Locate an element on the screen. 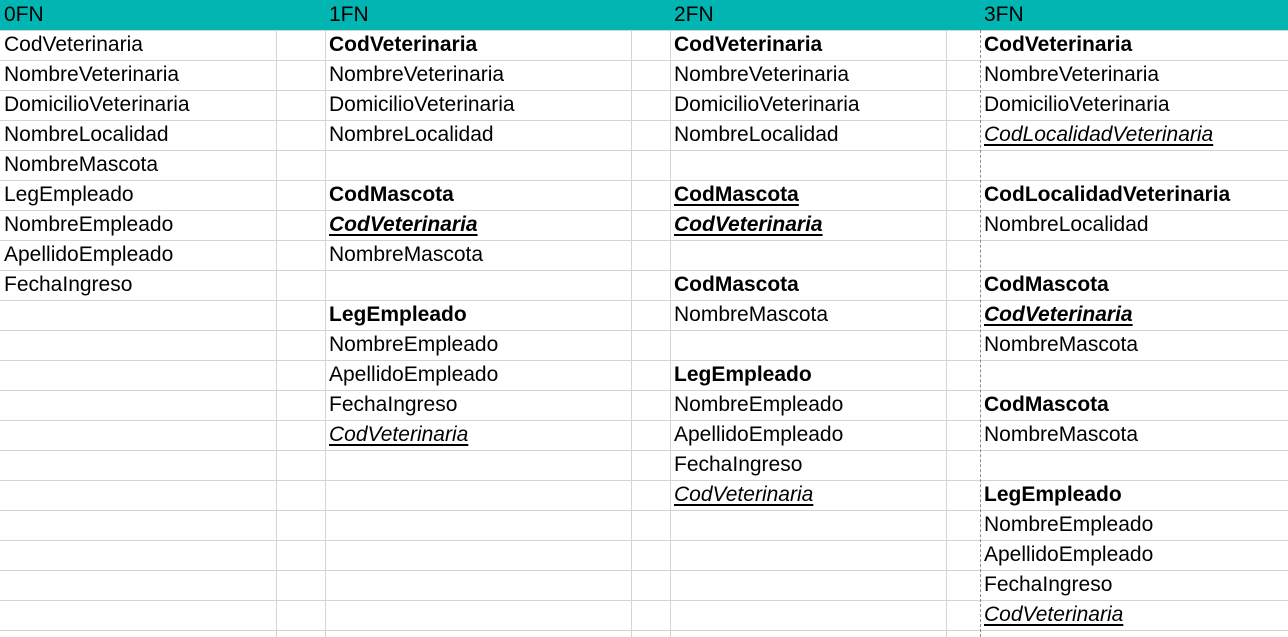 The image size is (1288, 637). header-1fn: 1FN is located at coordinates (349, 15).